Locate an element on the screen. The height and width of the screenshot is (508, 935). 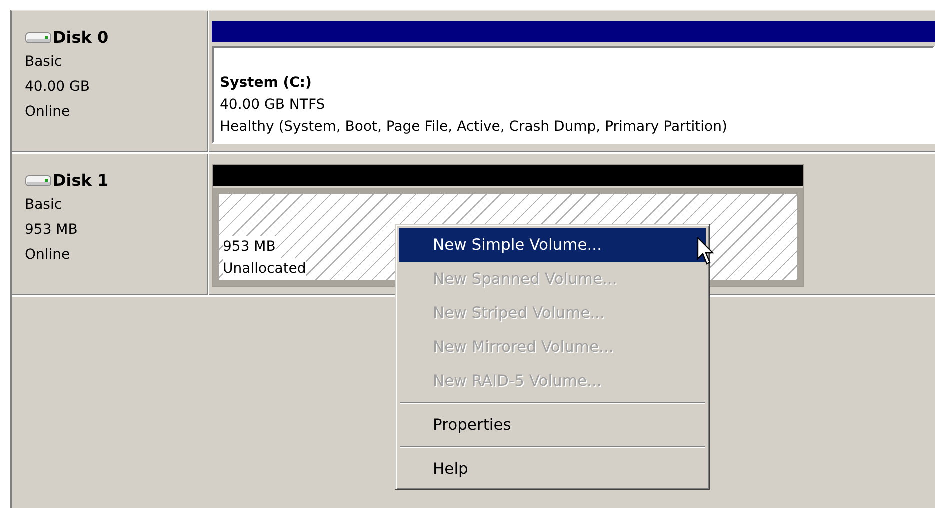
volume-size: 953 MB is located at coordinates (249, 247).